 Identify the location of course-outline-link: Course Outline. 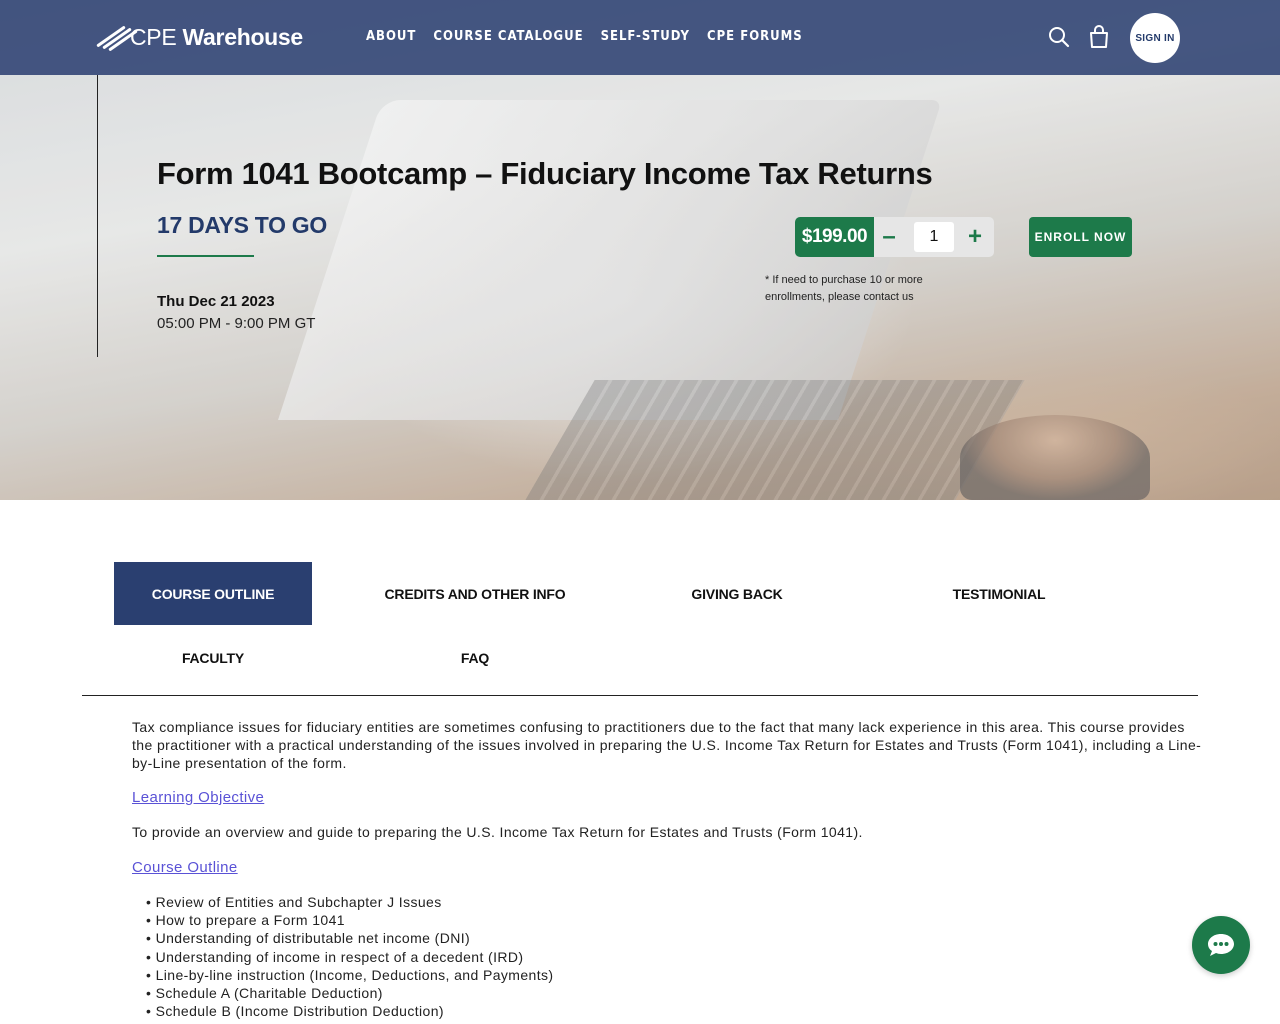
(185, 867).